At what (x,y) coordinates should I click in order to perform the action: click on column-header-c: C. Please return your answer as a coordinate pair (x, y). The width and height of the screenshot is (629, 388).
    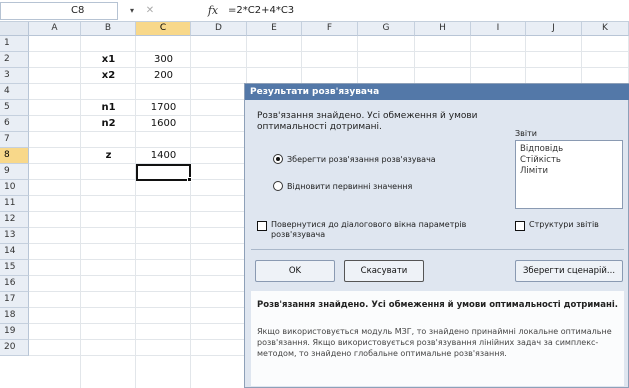
    Looking at the image, I should click on (163, 29).